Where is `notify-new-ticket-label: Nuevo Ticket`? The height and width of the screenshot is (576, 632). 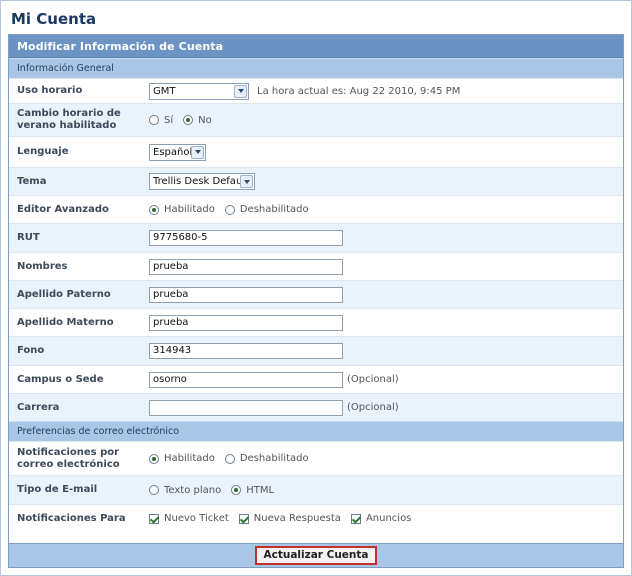 notify-new-ticket-label: Nuevo Ticket is located at coordinates (196, 518).